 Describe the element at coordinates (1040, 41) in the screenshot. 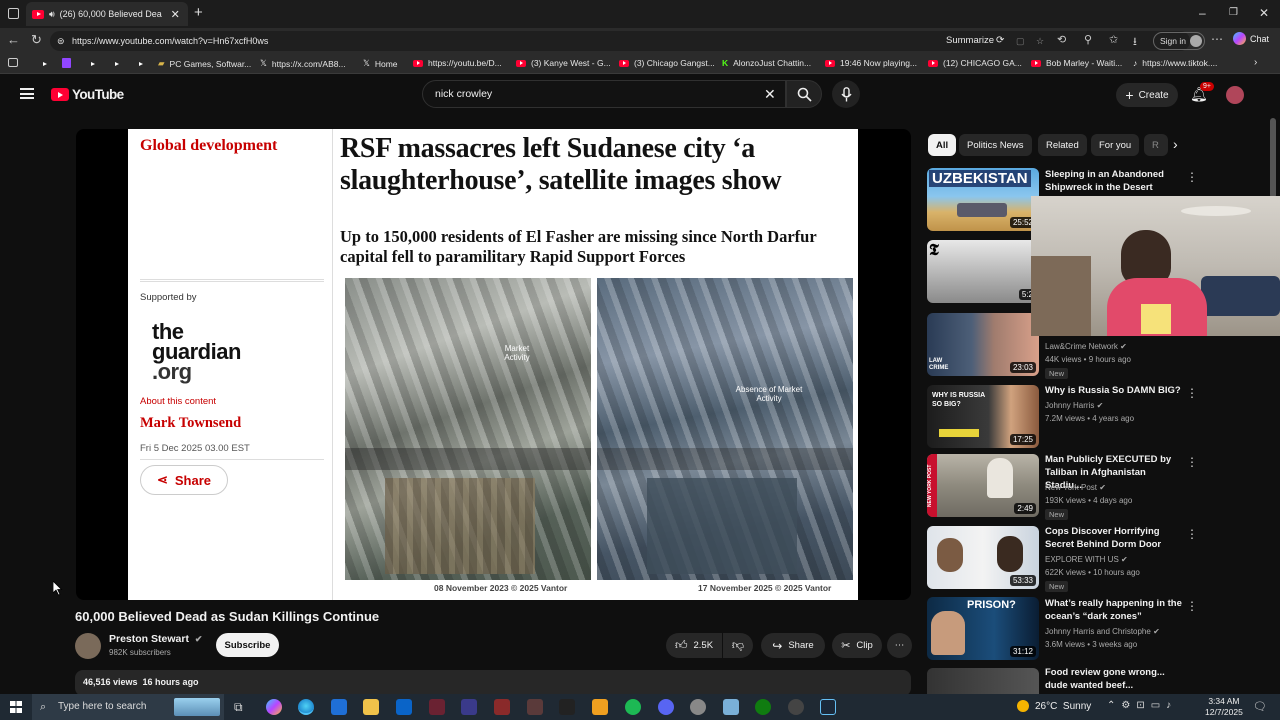

I see `favorite-icon: ☆` at that location.